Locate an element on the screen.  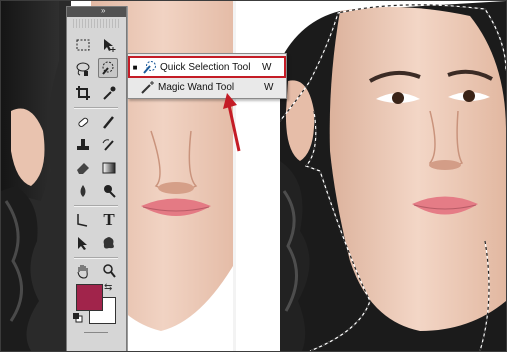
pen-tool is located at coordinates (83, 220).